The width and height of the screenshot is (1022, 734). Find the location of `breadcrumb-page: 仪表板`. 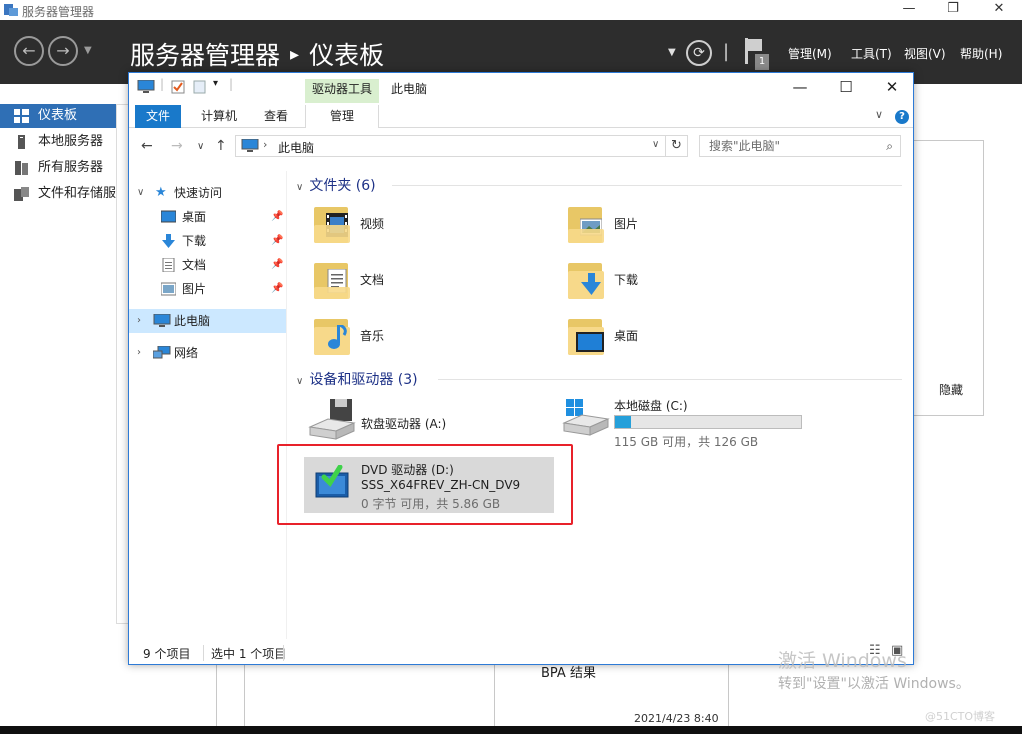

breadcrumb-page: 仪表板 is located at coordinates (347, 55).